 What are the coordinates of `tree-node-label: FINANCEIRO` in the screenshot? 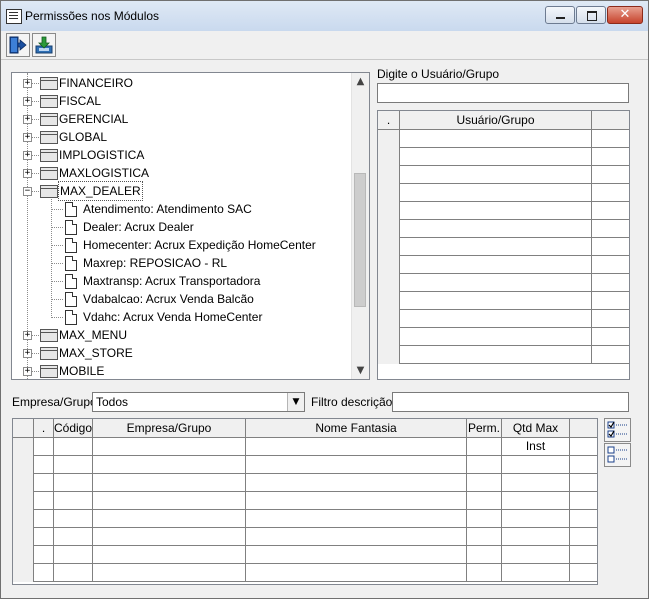 It's located at (96, 83).